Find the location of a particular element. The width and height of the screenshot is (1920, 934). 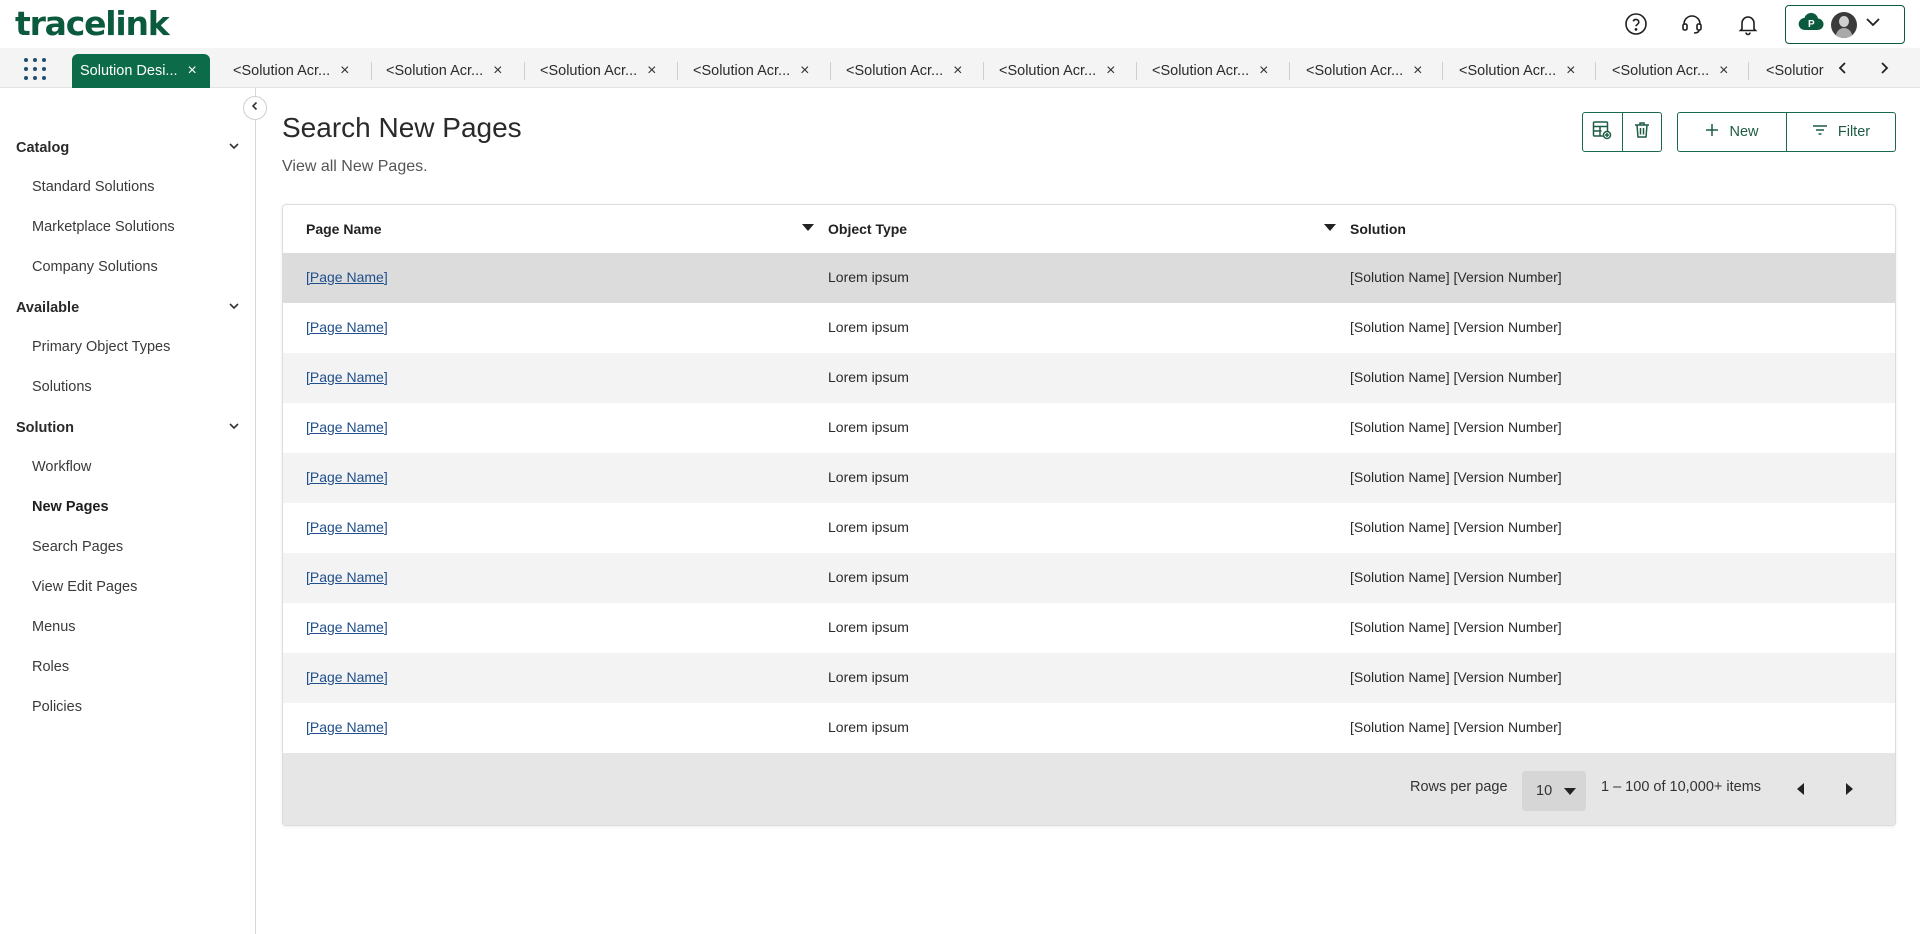

account-menu-button: P is located at coordinates (1845, 24).